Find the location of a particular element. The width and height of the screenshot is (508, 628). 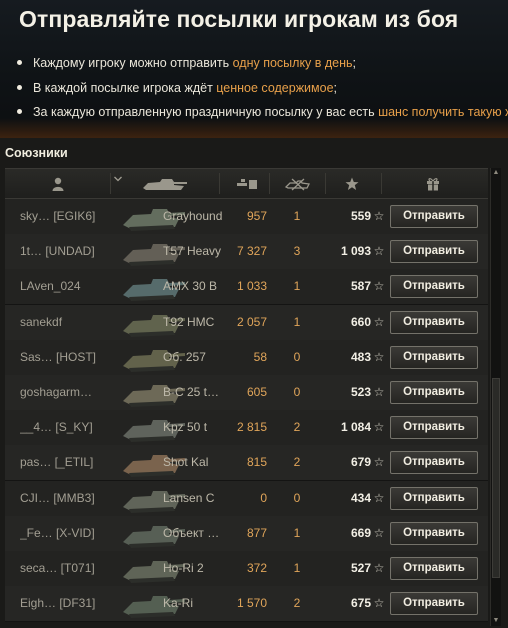

xp-value: 523 is located at coordinates (360, 392).